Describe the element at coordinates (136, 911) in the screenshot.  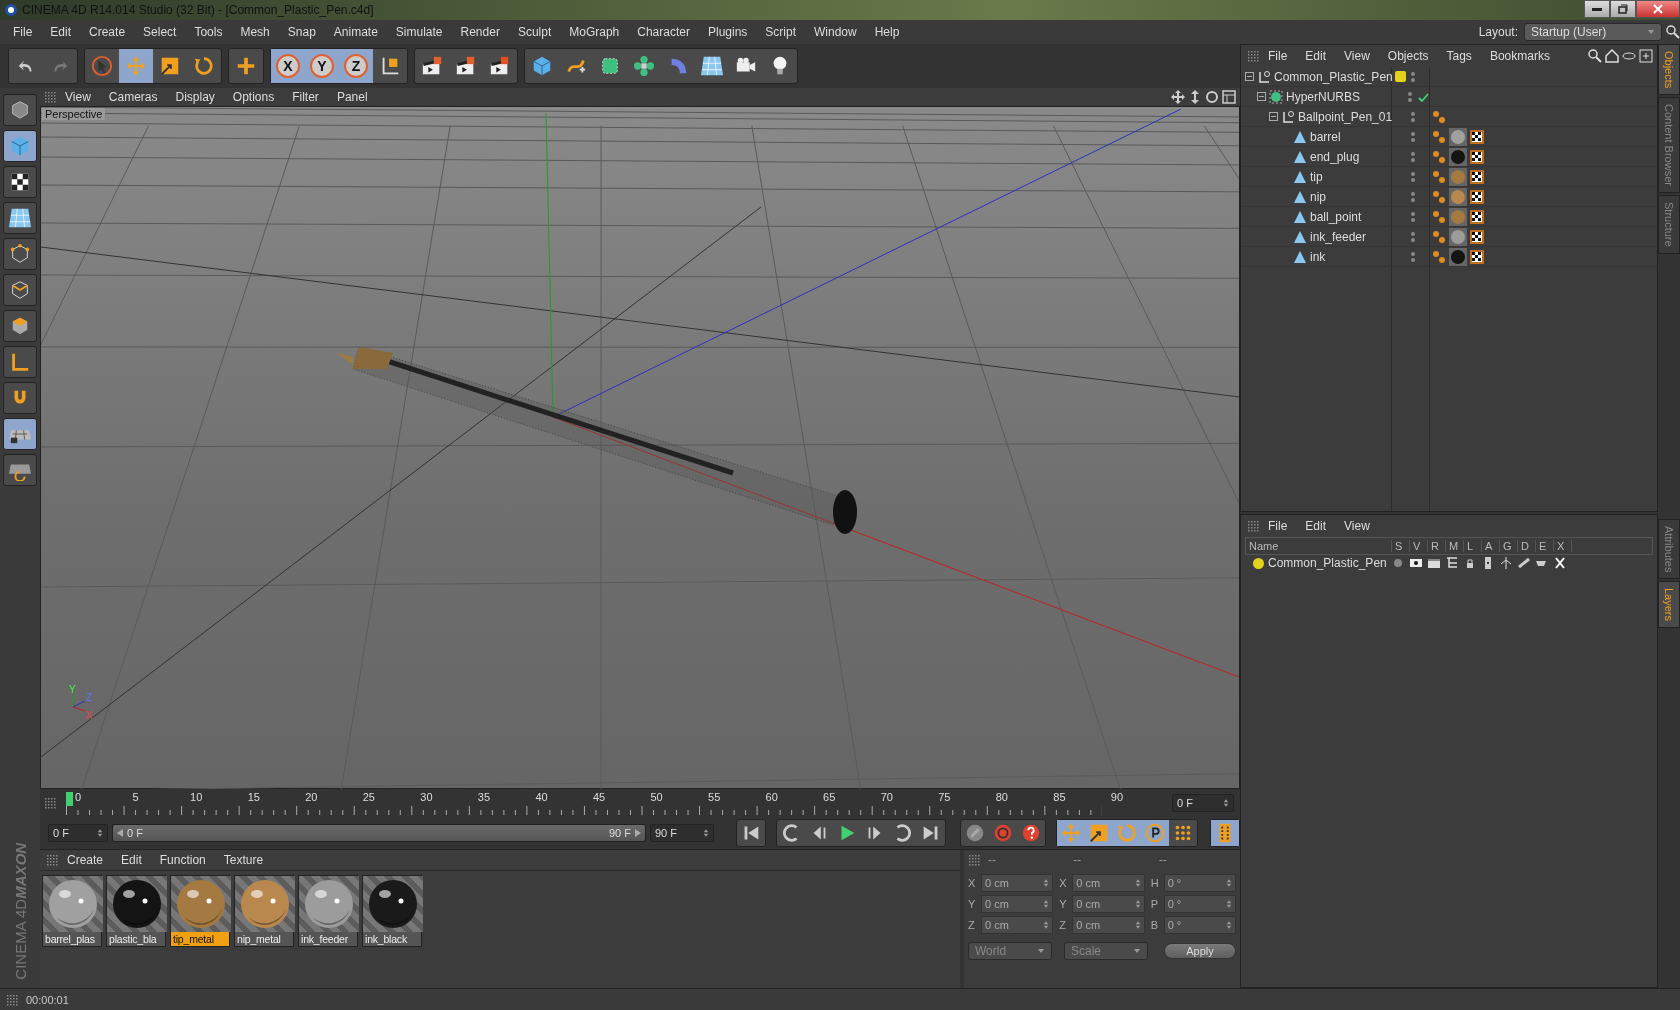
I see `material-swatch: plastic_bla` at that location.